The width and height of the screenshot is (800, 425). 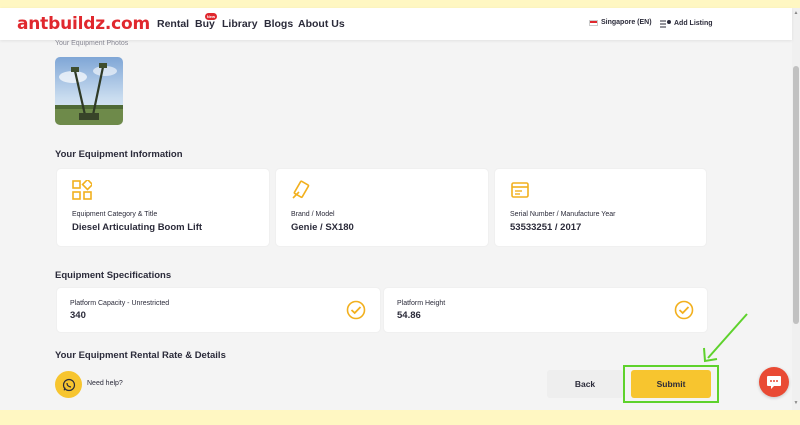 I want to click on add-listing-button: Add Listing, so click(x=686, y=23).